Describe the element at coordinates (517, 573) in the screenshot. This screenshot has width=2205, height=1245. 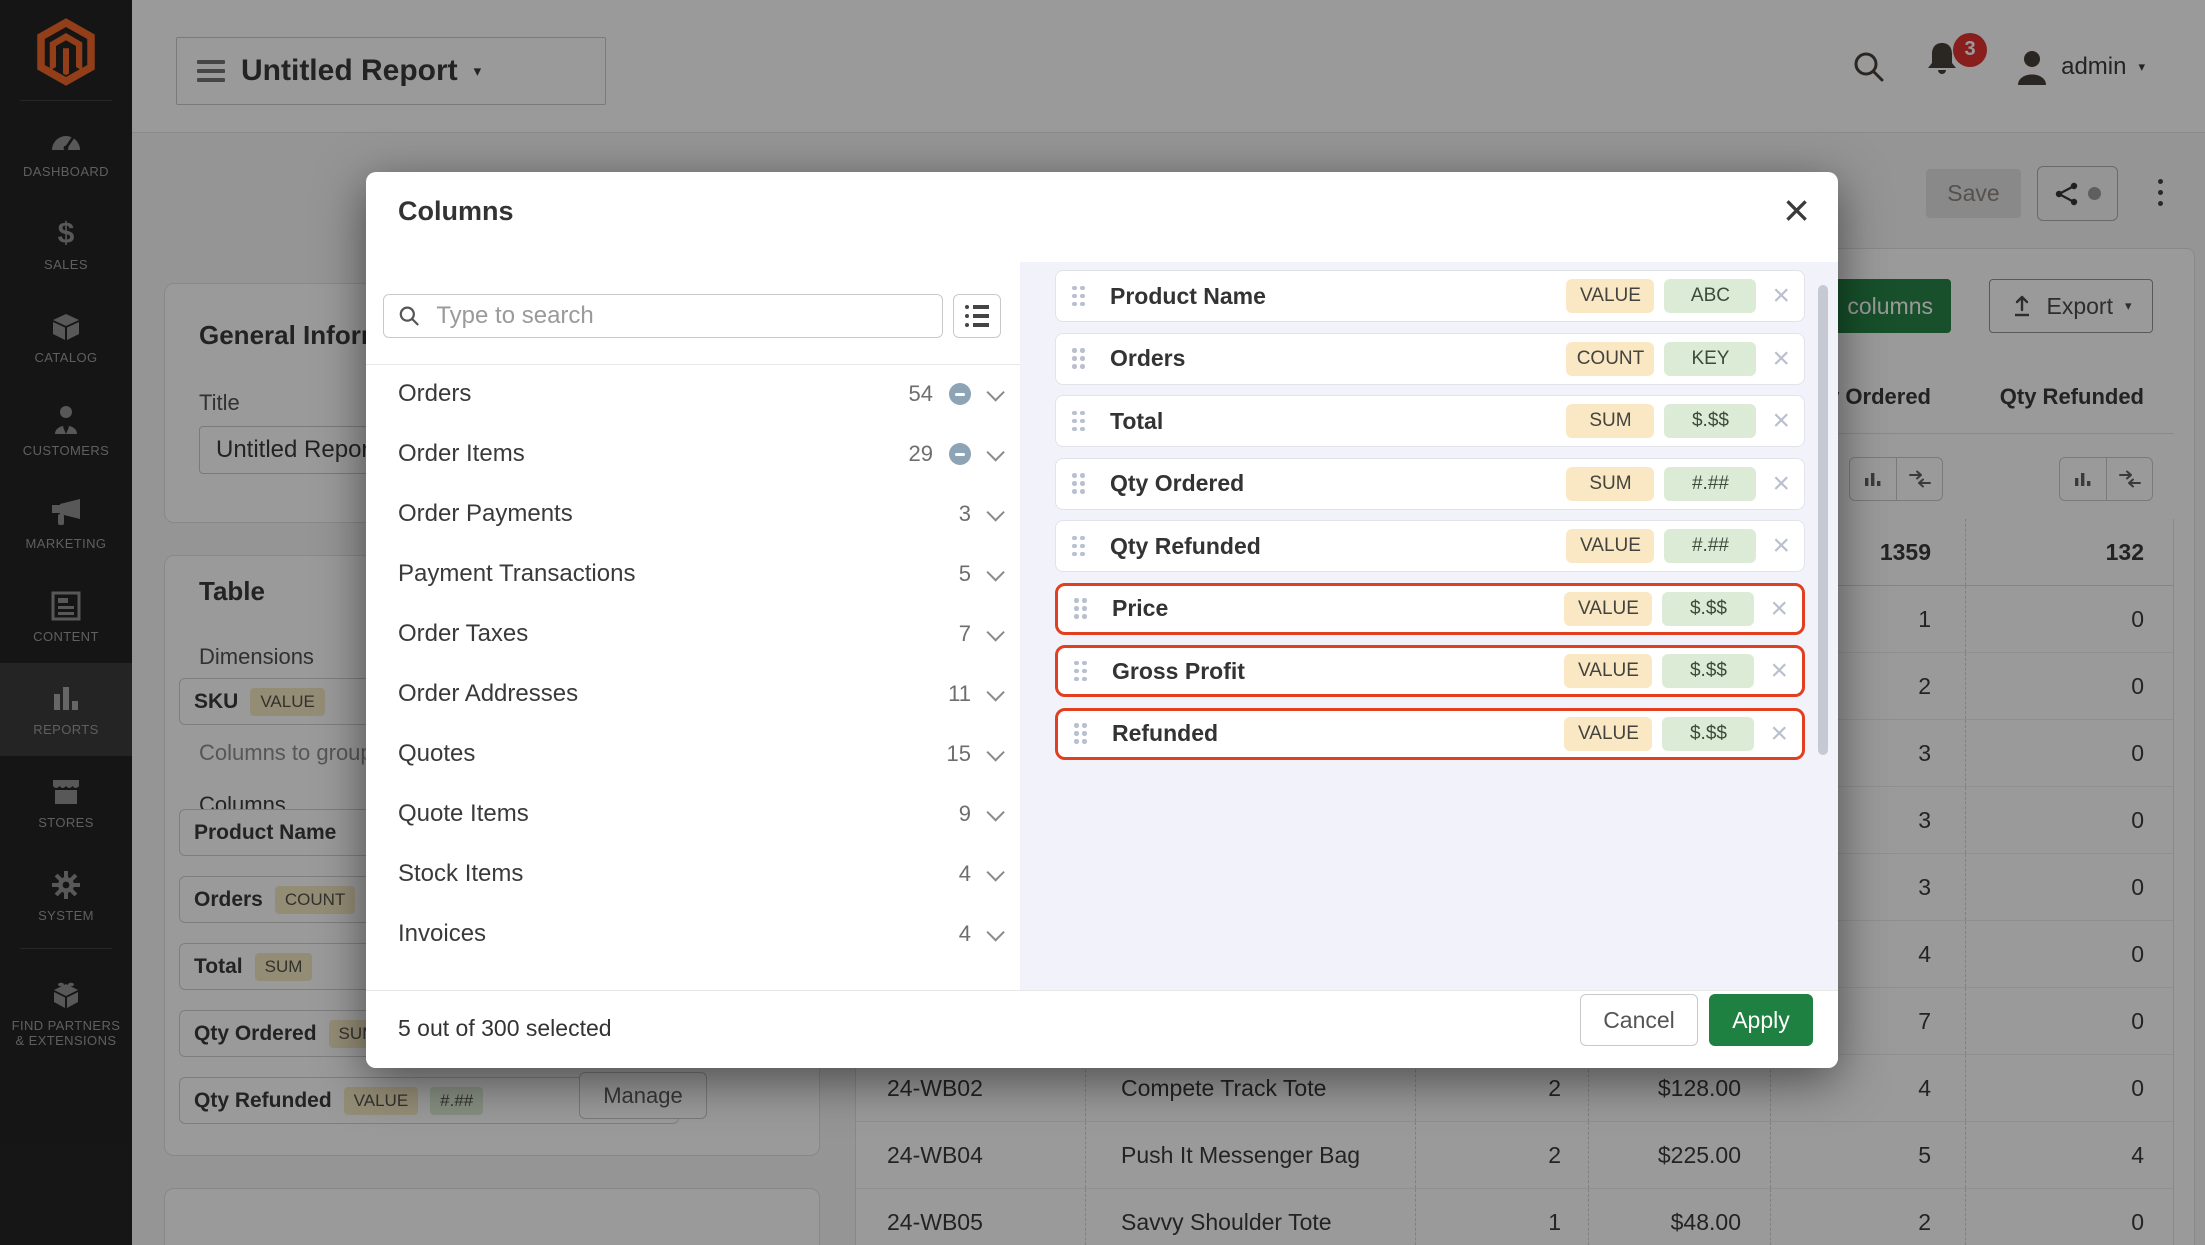
I see `group-label: Payment Transactions` at that location.